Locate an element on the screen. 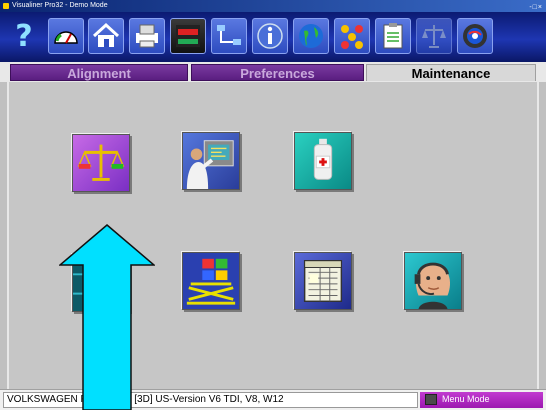 This screenshot has width=546, height=410. globe-button is located at coordinates (311, 36).